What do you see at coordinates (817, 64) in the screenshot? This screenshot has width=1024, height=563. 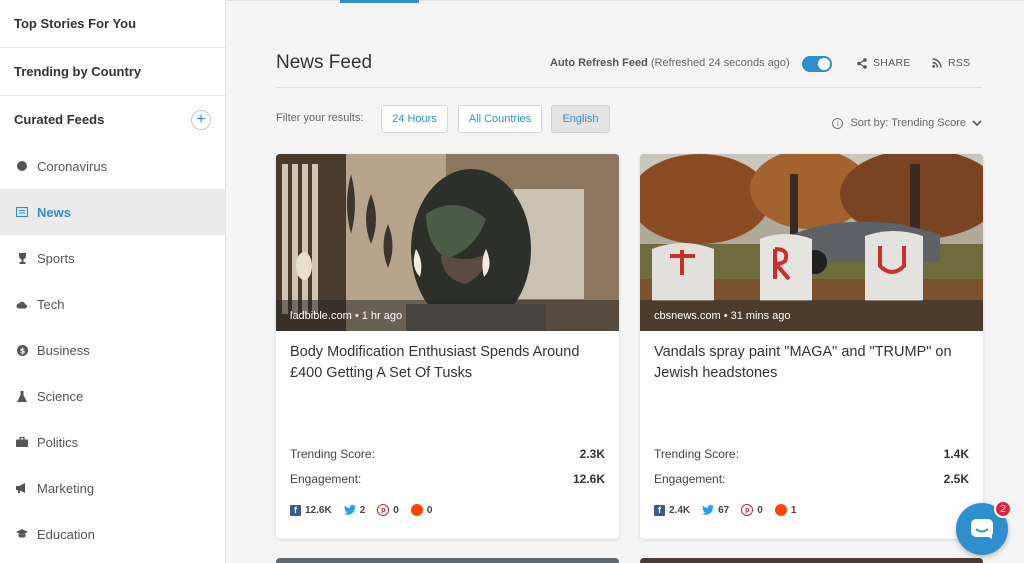 I see `auto-refresh-toggle` at bounding box center [817, 64].